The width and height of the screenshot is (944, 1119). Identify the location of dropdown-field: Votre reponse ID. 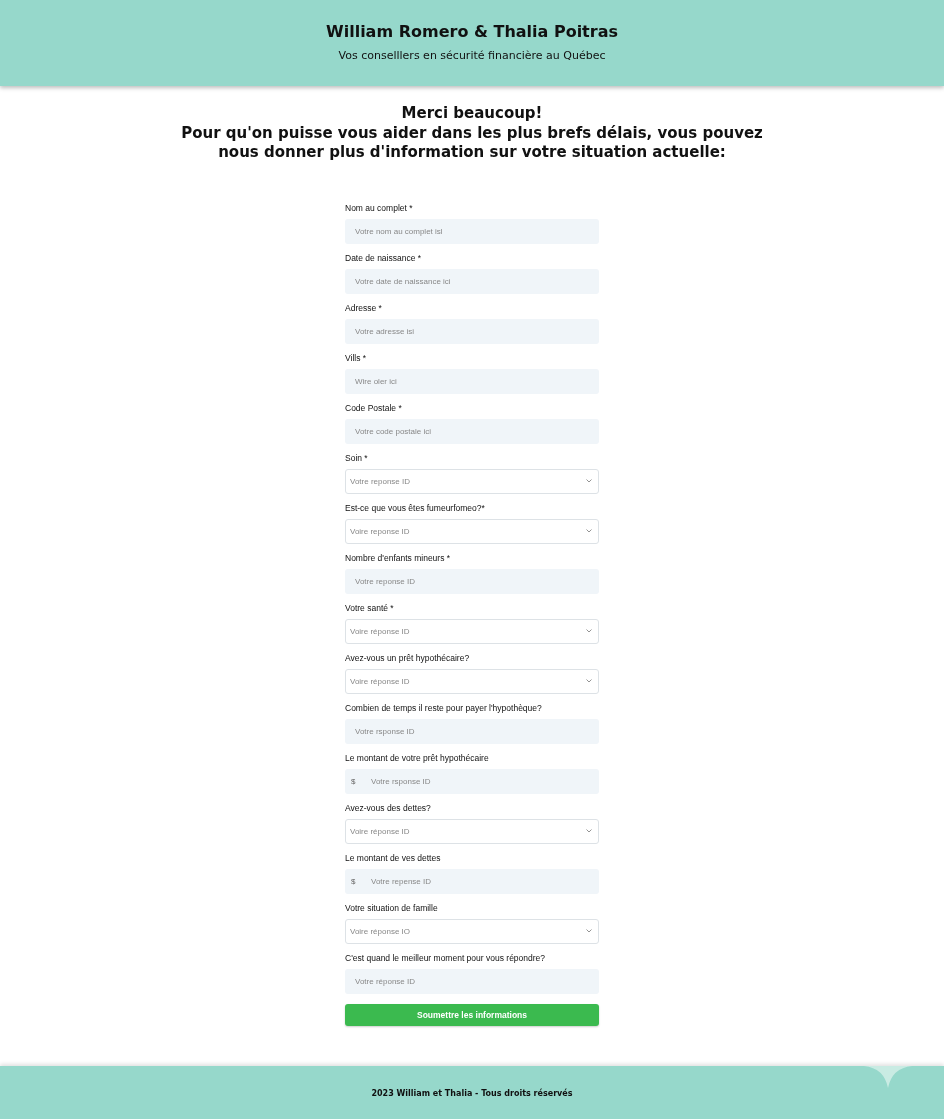
(472, 481).